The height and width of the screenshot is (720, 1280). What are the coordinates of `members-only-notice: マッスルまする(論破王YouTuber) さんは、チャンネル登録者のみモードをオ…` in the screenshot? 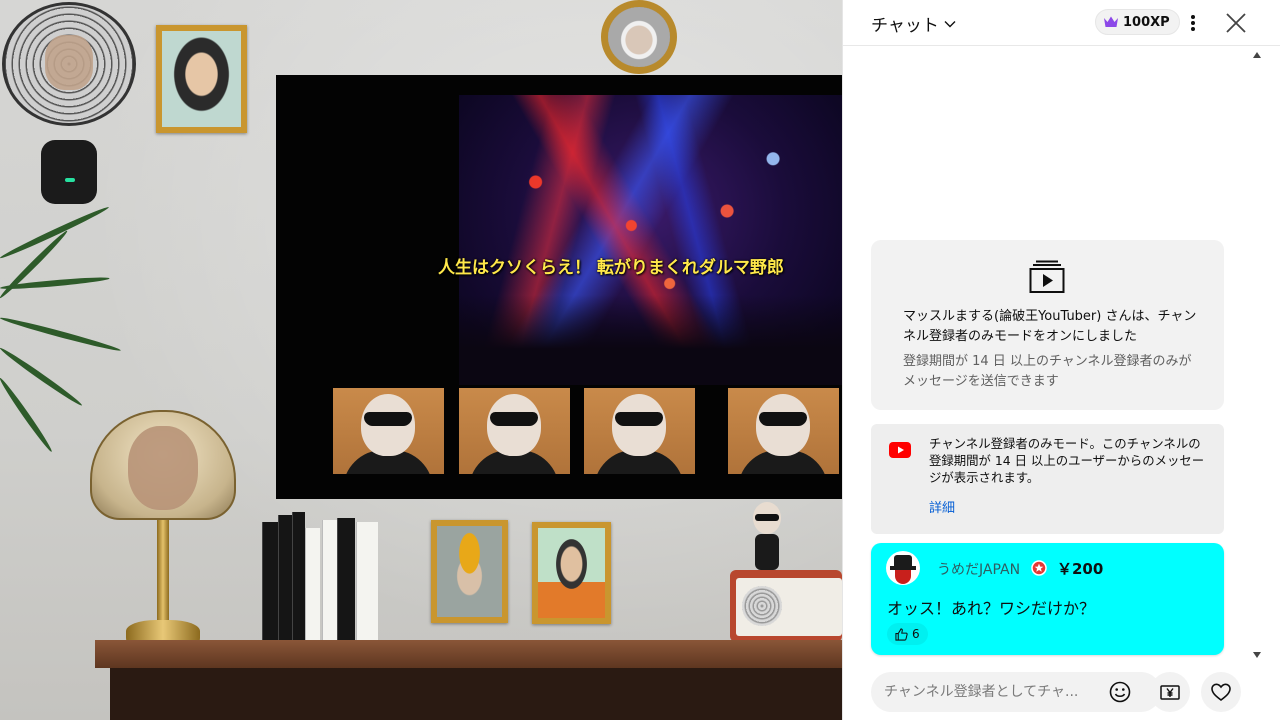 It's located at (1047, 325).